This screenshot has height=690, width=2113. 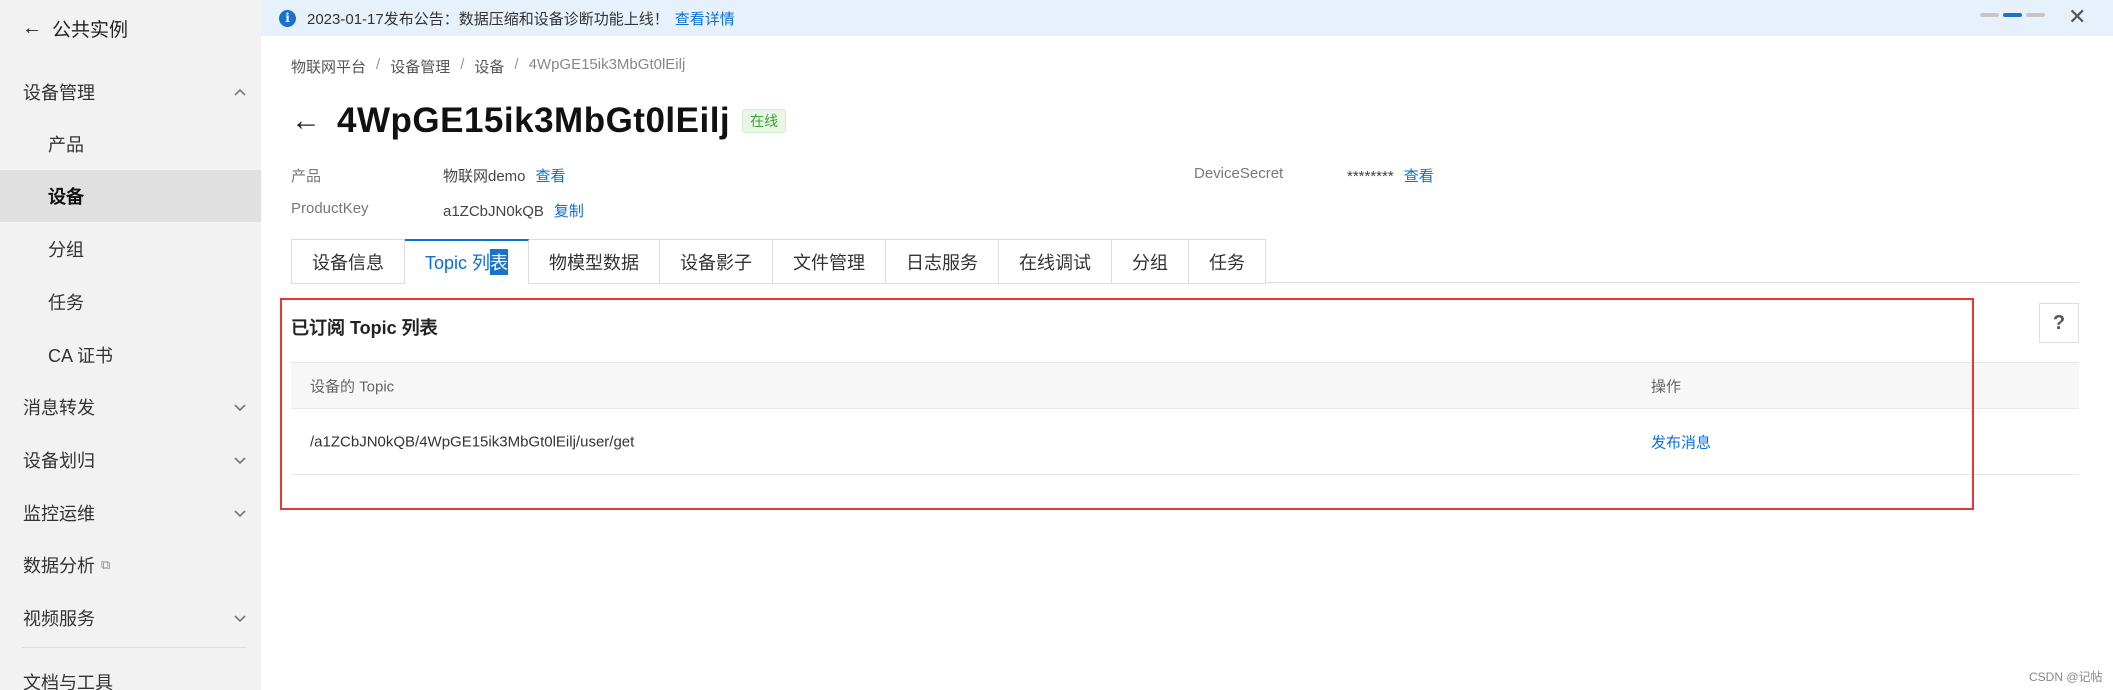 I want to click on tab-group: 分组, so click(x=1151, y=261).